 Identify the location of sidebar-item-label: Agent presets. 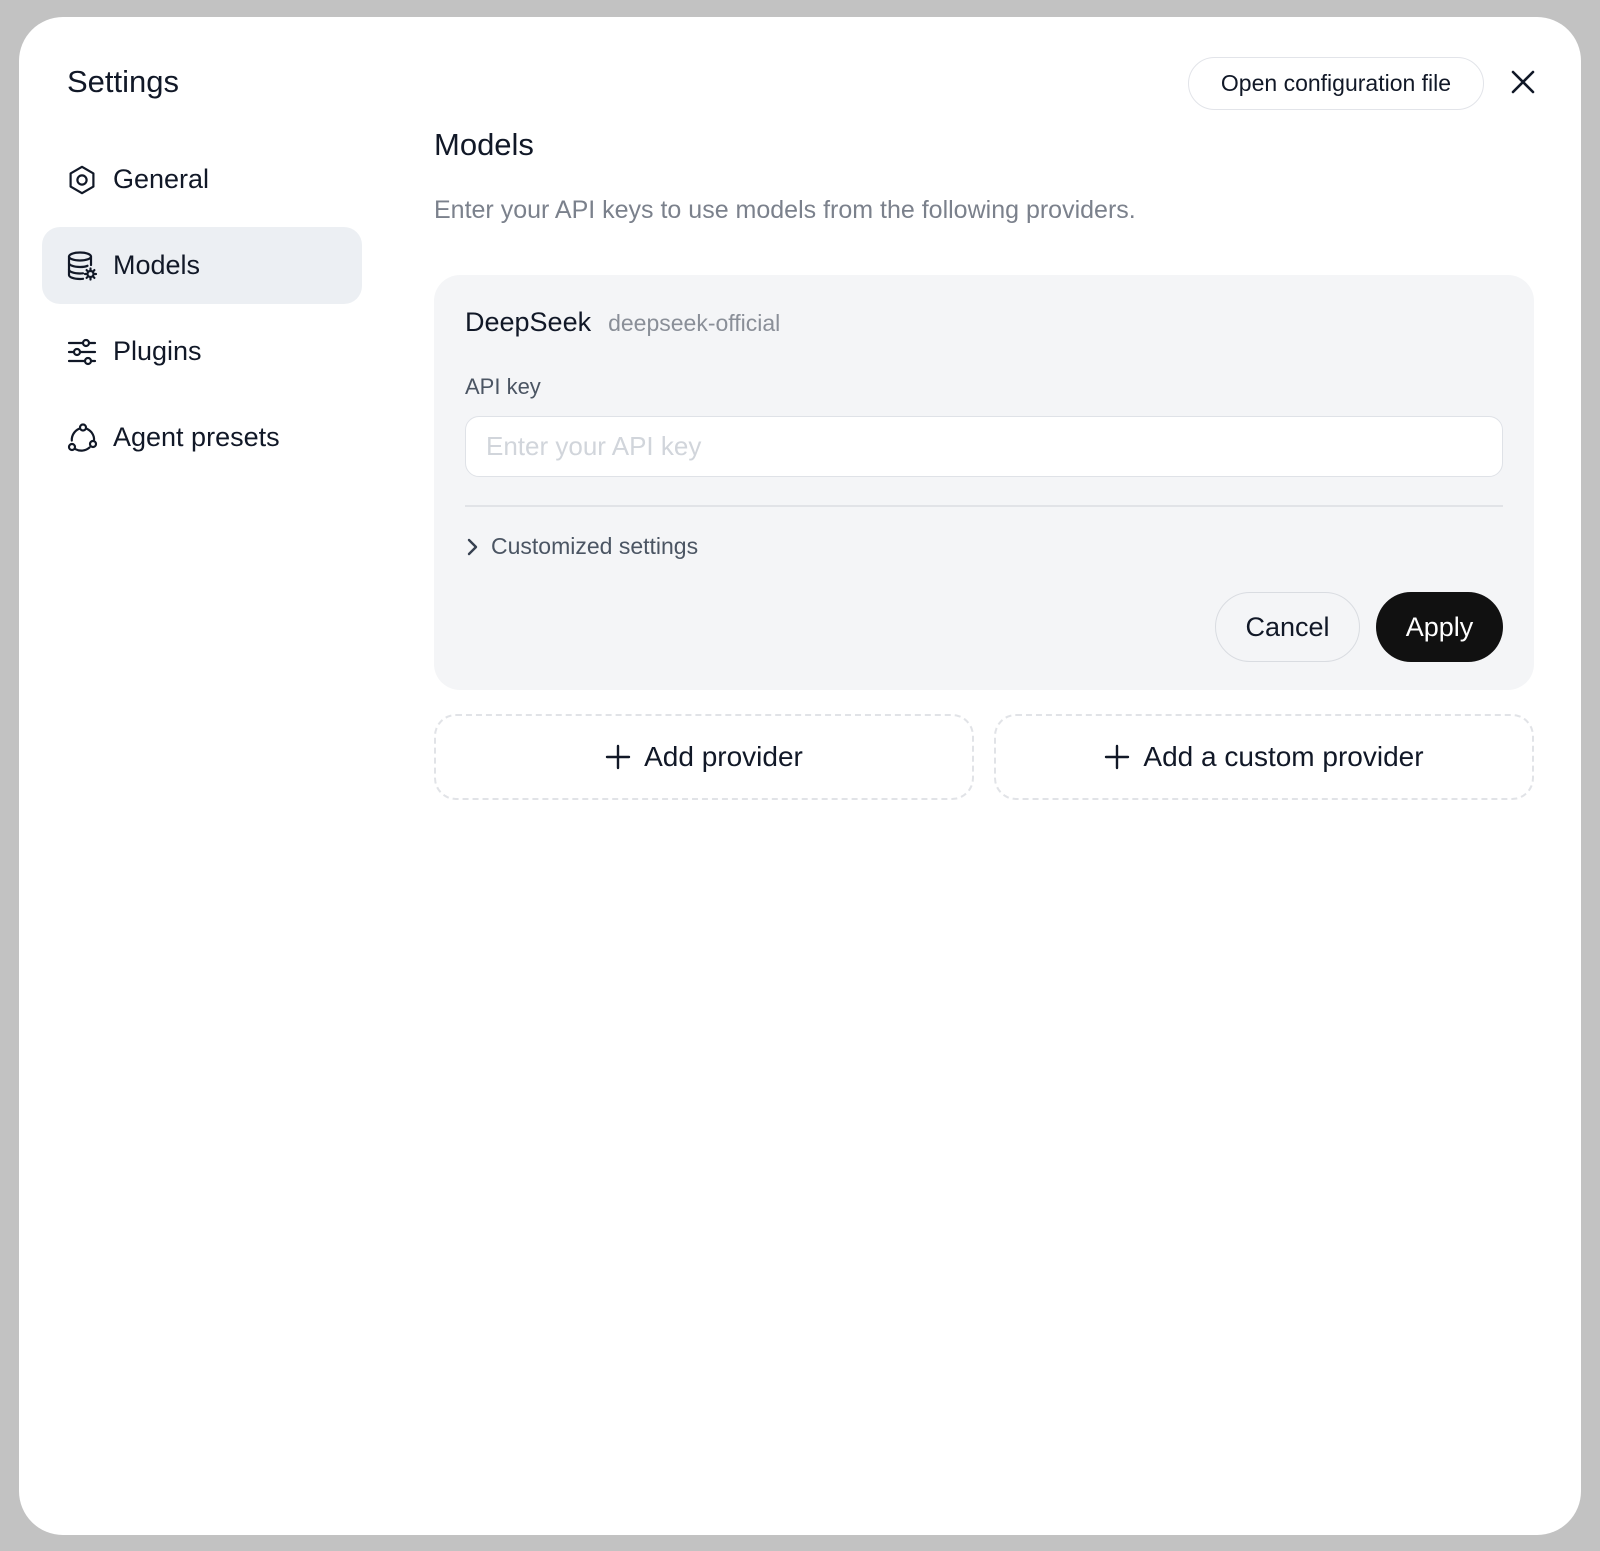
(196, 437).